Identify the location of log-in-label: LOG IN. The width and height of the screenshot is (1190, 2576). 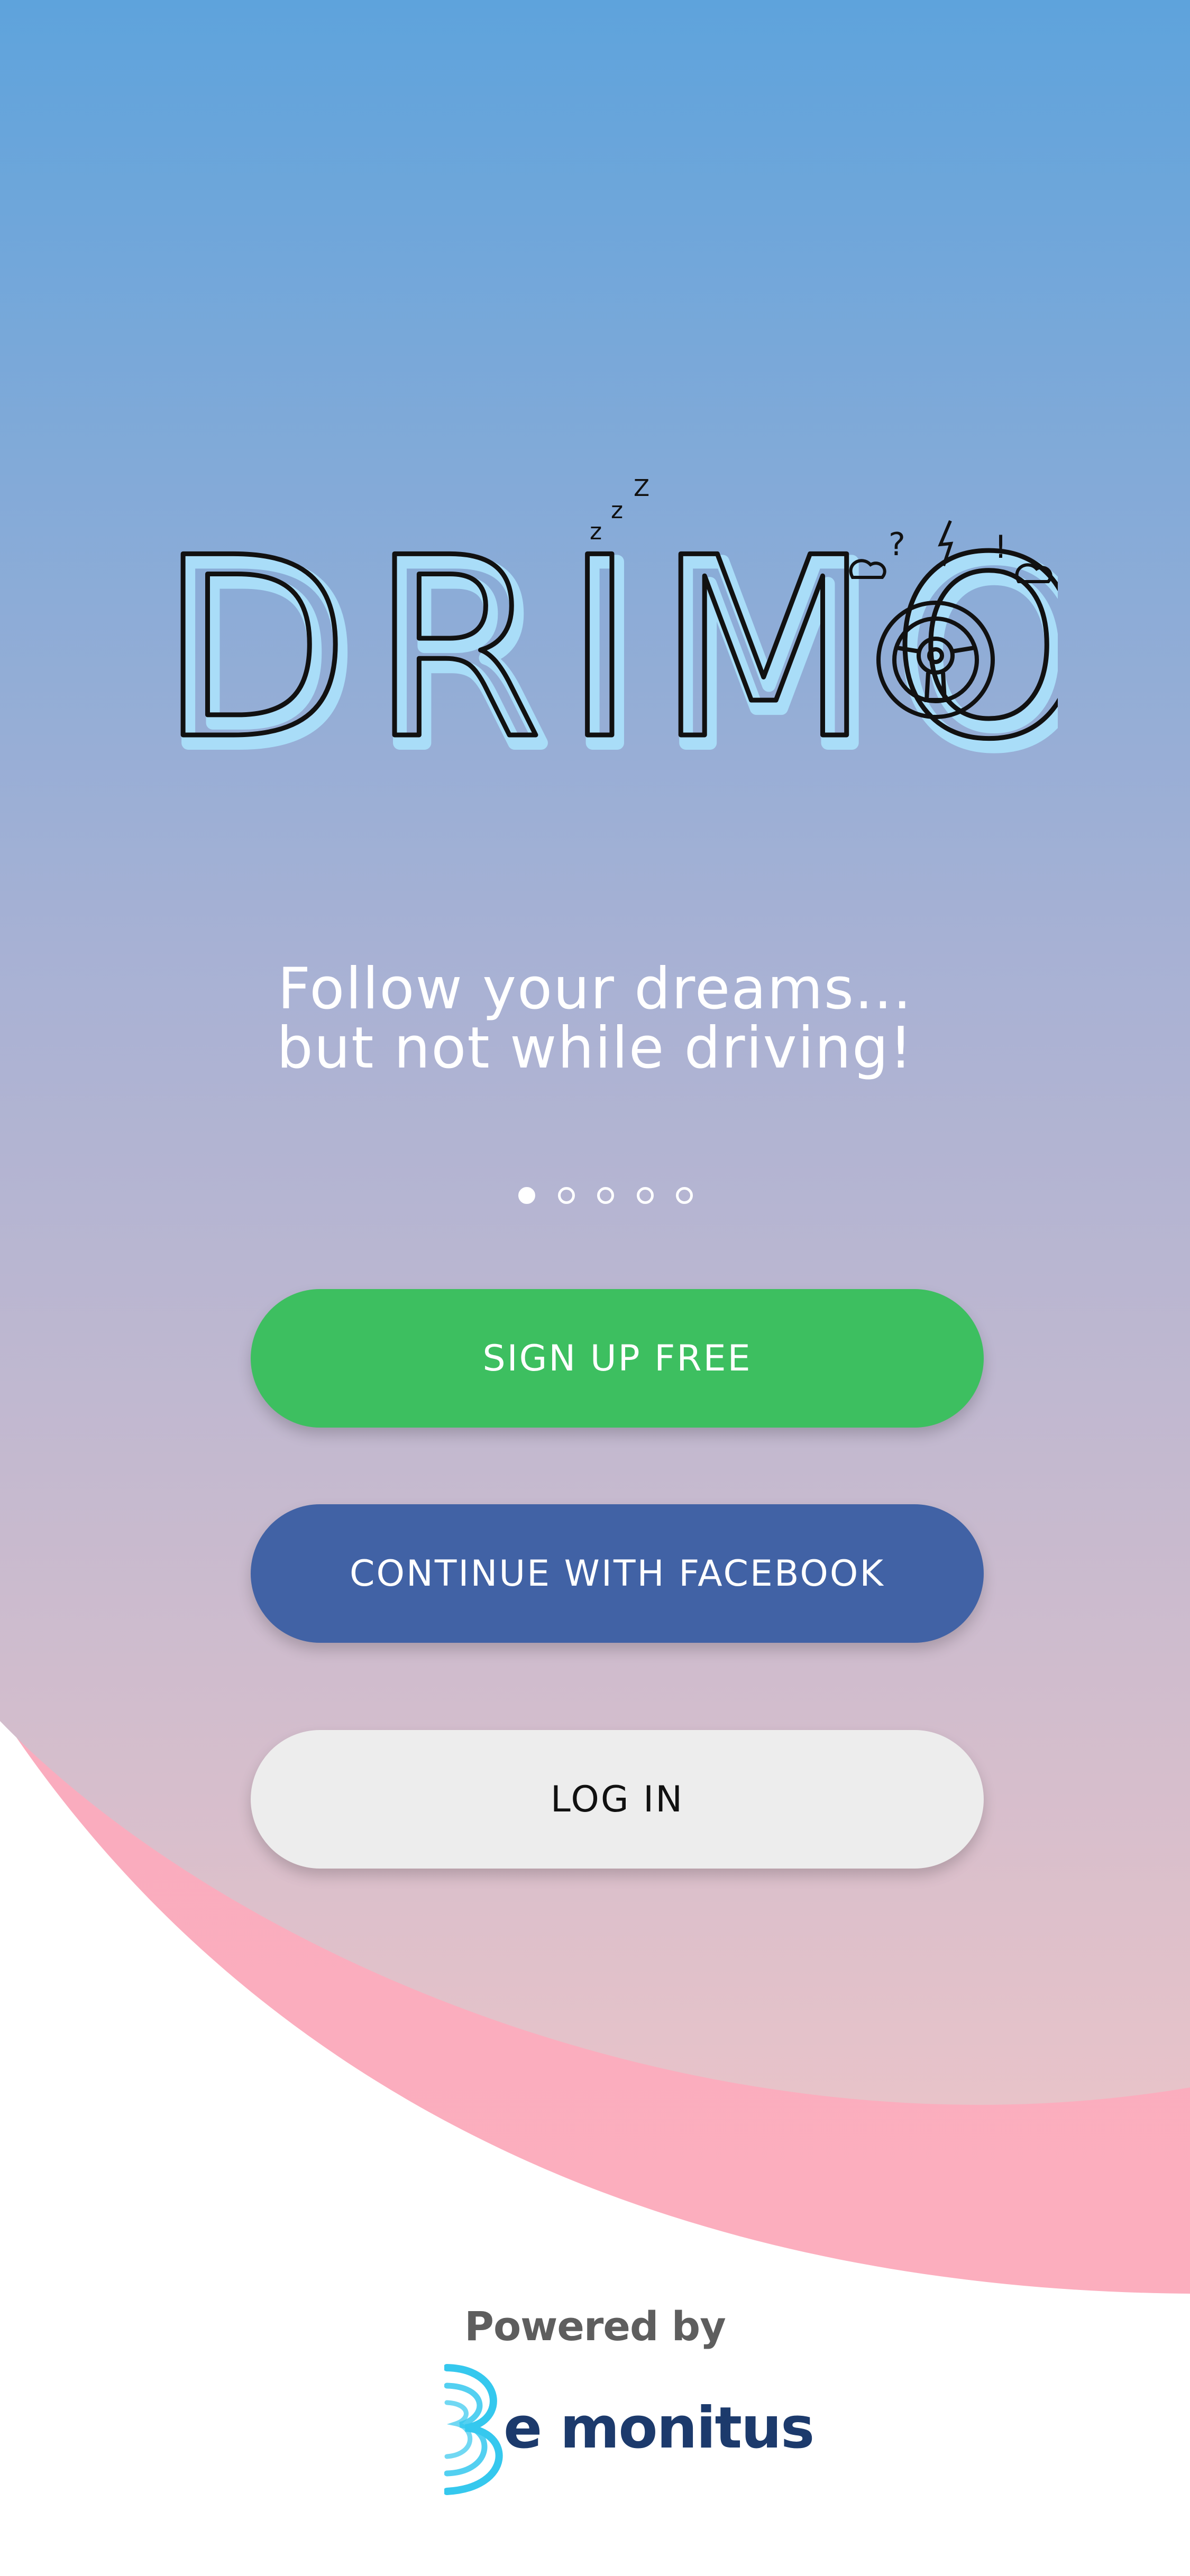
(617, 1799).